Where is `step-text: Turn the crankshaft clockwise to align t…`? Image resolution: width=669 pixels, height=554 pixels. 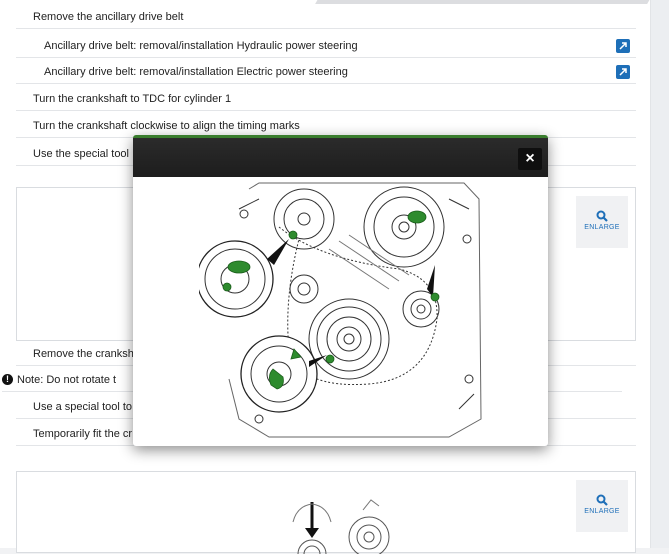 step-text: Turn the crankshaft clockwise to align t… is located at coordinates (166, 126).